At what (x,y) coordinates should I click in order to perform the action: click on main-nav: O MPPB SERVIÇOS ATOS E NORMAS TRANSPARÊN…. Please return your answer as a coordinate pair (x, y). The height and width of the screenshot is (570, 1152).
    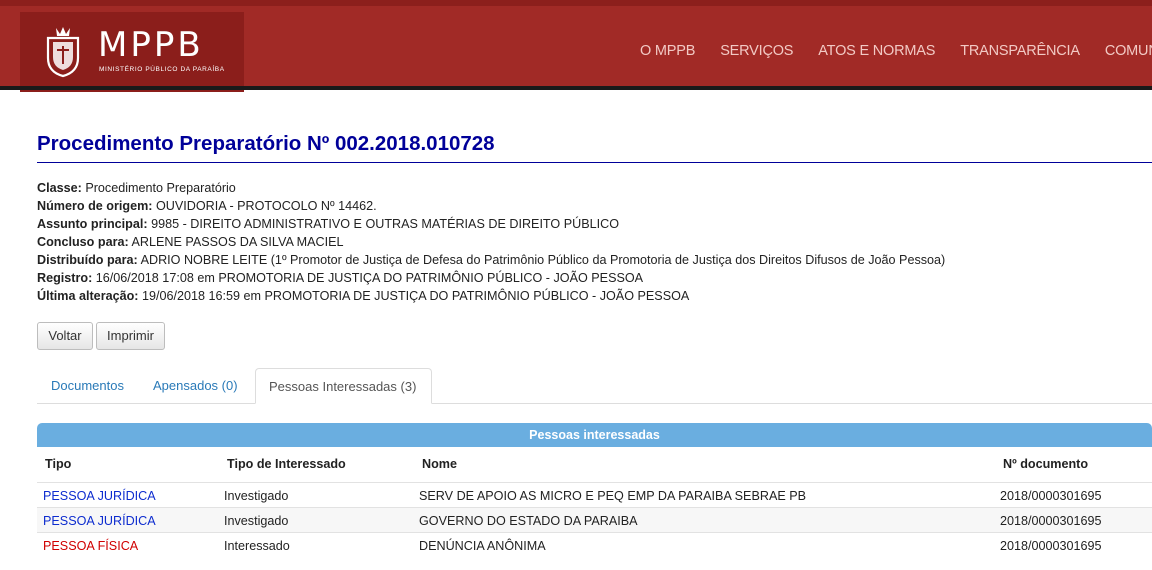
    Looking at the image, I should click on (896, 51).